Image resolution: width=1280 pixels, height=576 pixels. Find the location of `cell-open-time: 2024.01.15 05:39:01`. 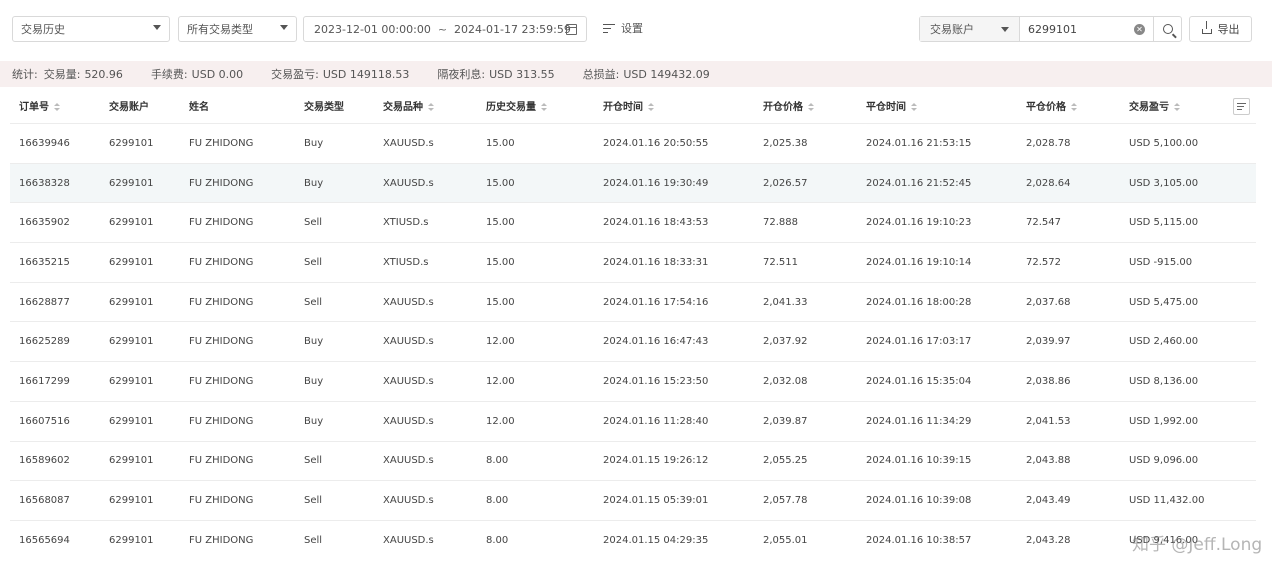

cell-open-time: 2024.01.15 05:39:01 is located at coordinates (656, 501).